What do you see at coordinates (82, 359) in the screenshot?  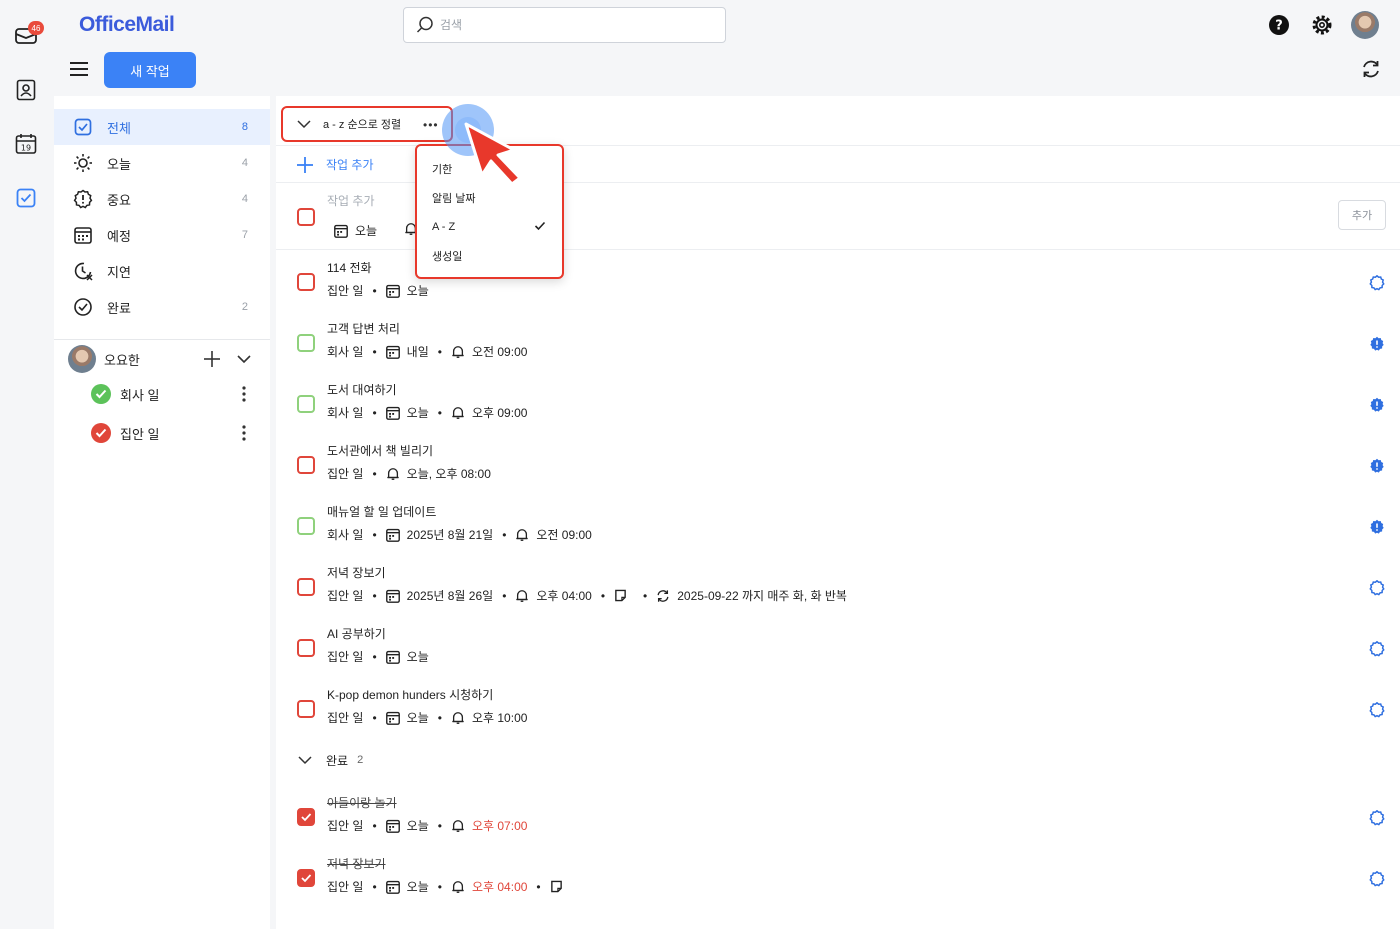 I see `group-avatar` at bounding box center [82, 359].